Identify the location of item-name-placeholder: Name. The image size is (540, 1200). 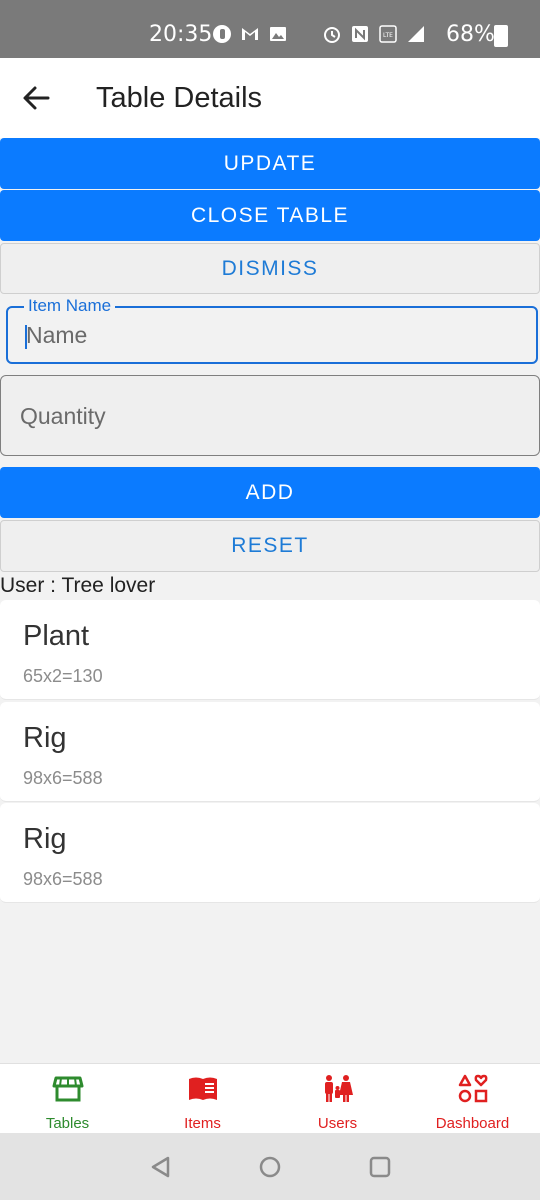
(57, 335).